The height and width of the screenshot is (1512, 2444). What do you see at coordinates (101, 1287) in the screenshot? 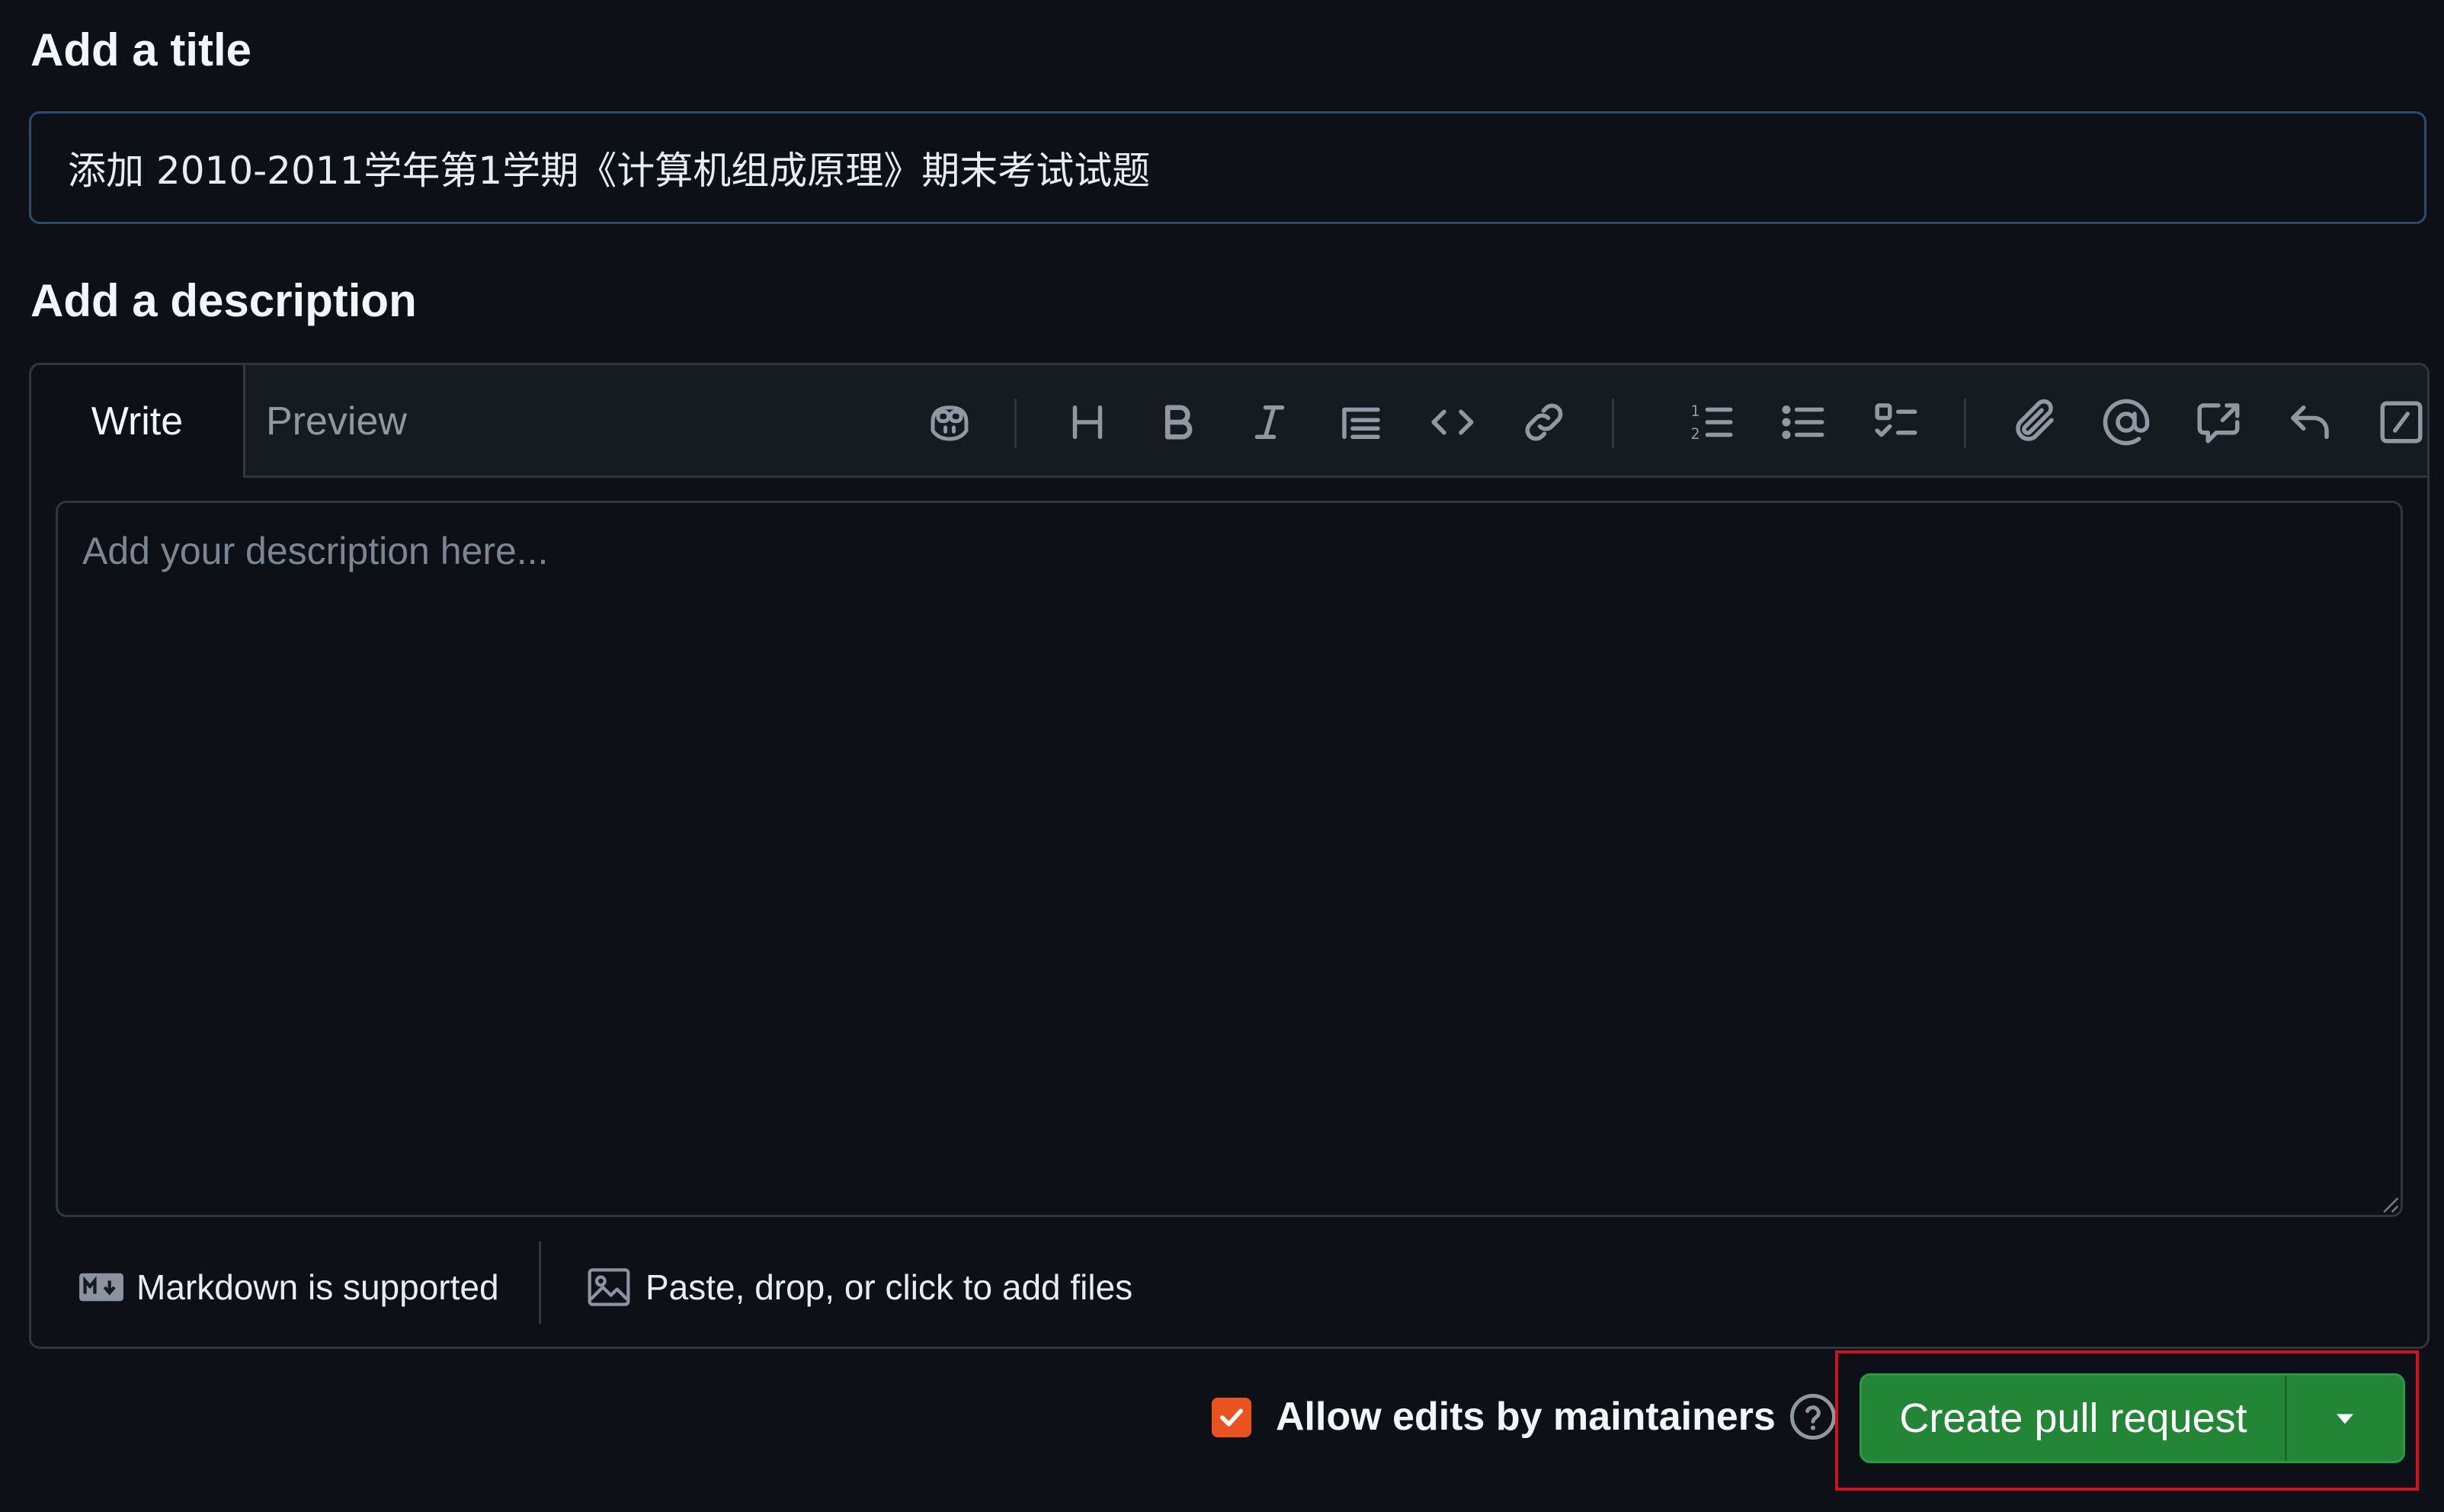
I see `markdown-icon` at bounding box center [101, 1287].